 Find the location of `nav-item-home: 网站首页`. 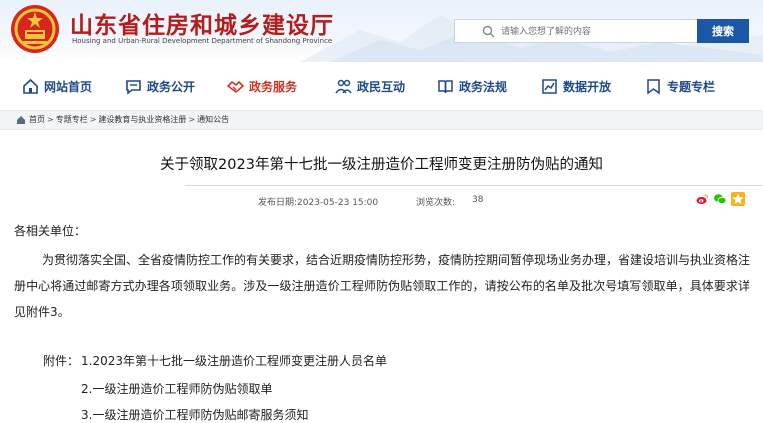

nav-item-home: 网站首页 is located at coordinates (57, 86).